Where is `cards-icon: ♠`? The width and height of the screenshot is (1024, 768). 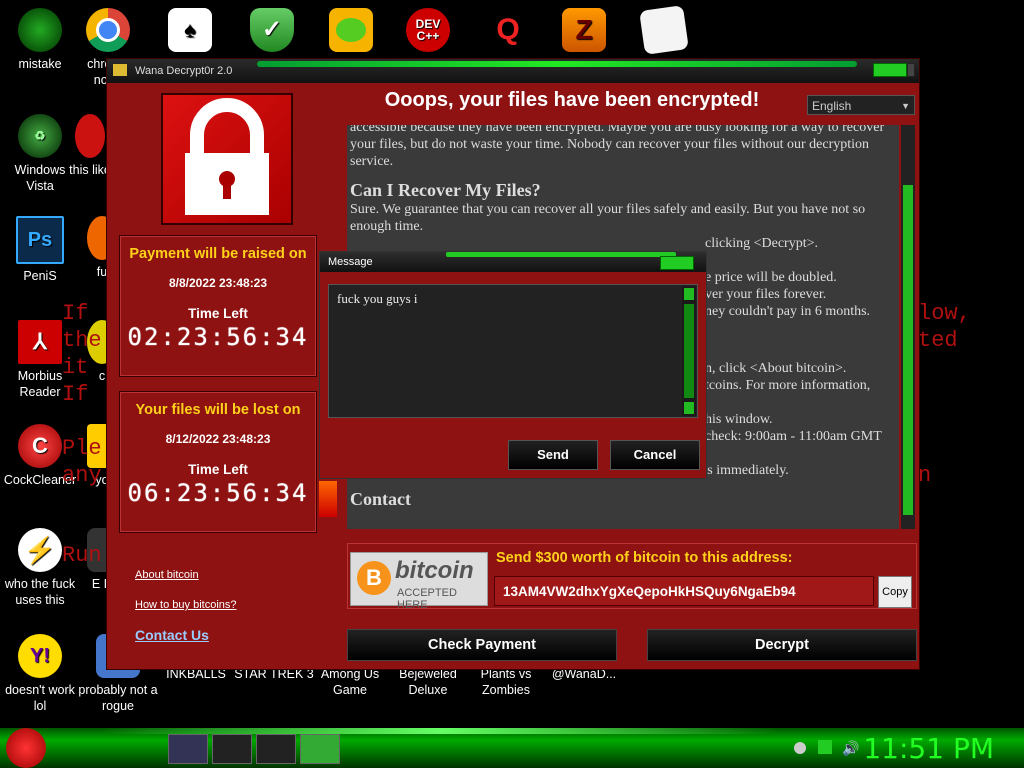 cards-icon: ♠ is located at coordinates (190, 30).